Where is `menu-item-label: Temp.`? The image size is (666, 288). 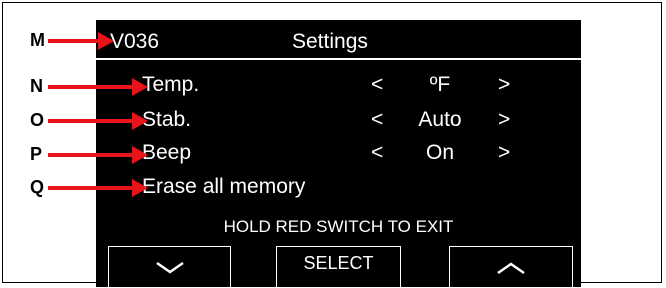 menu-item-label: Temp. is located at coordinates (171, 84).